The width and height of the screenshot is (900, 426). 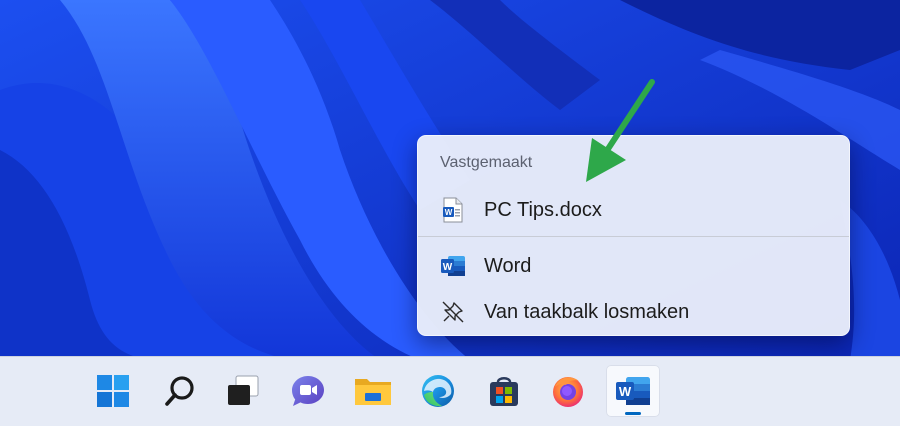 I want to click on search-icon, so click(x=179, y=391).